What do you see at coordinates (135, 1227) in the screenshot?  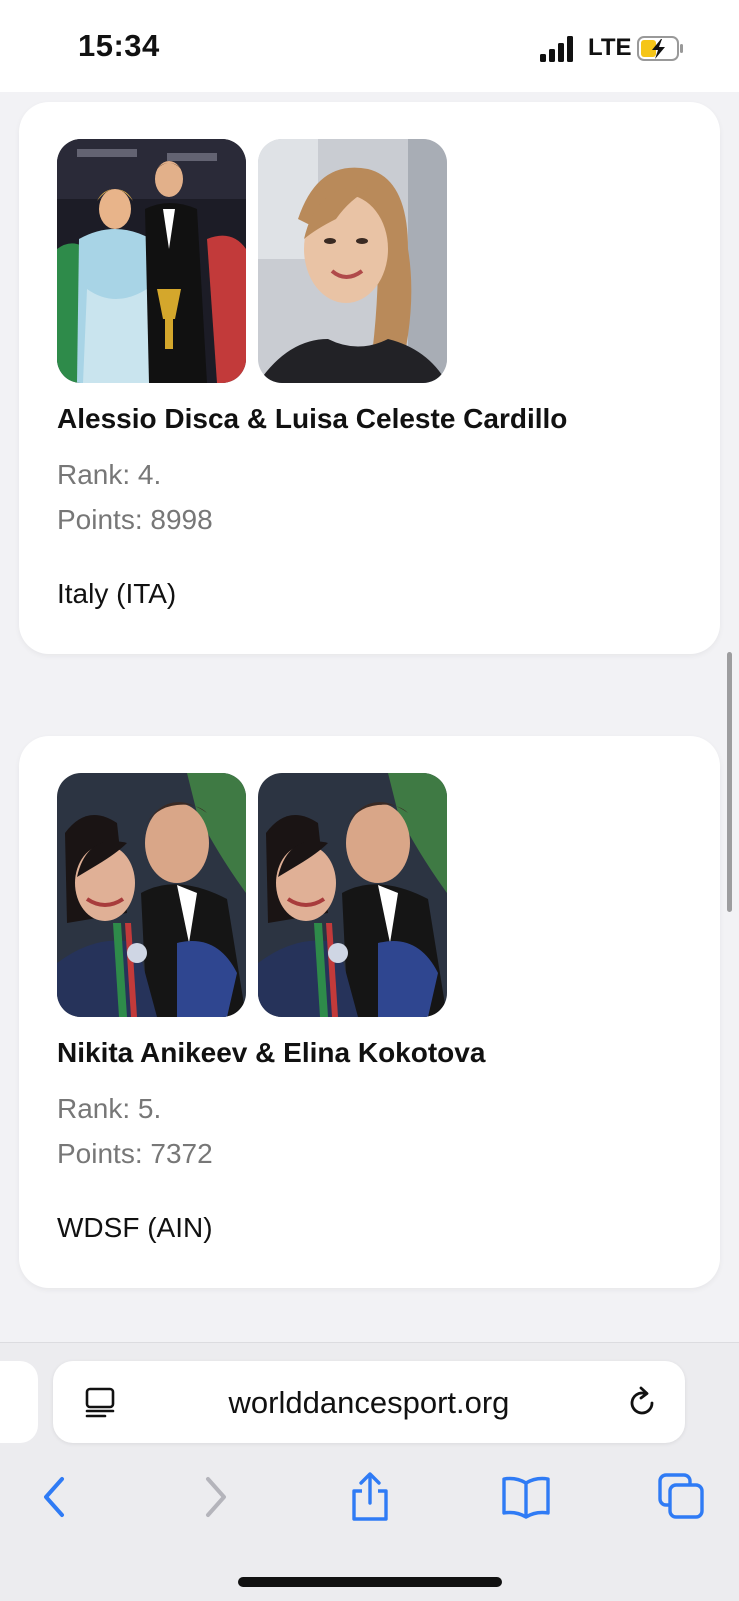 I see `country-text: WDSF (AIN)` at bounding box center [135, 1227].